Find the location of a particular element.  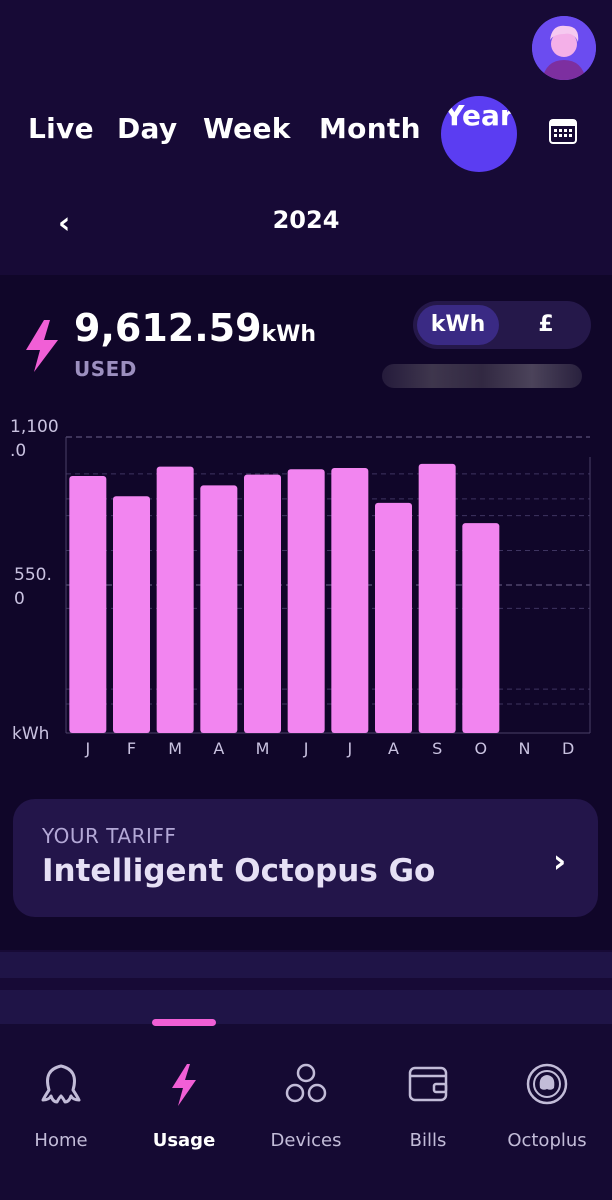

tab-month: Month is located at coordinates (370, 128).